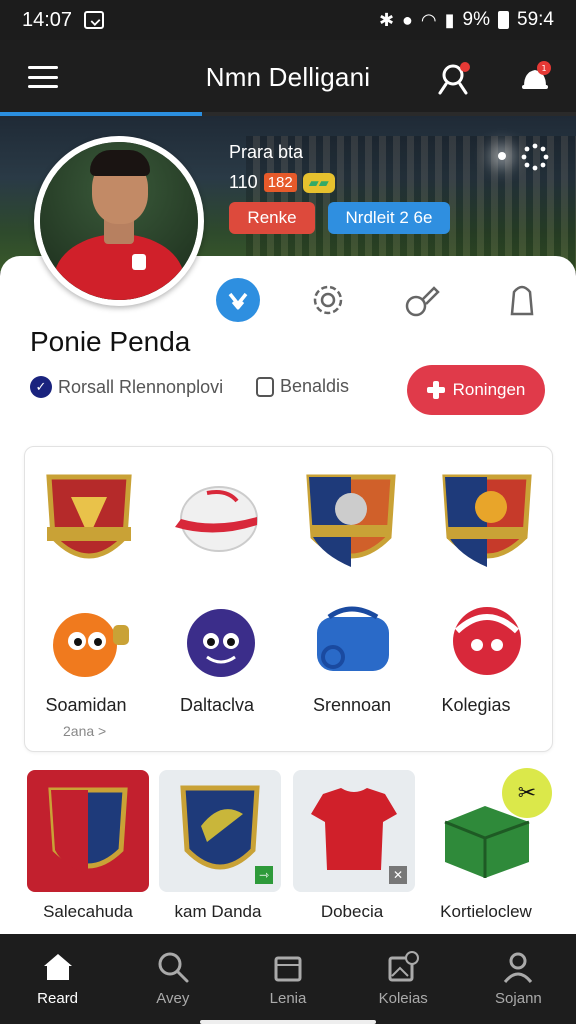 The width and height of the screenshot is (576, 1024). I want to click on item-label: Soamidan, so click(86, 705).